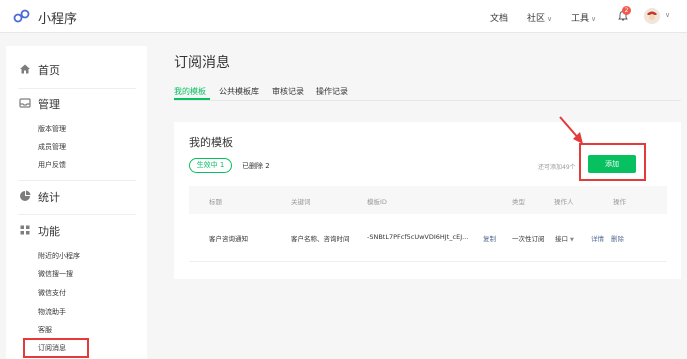 This screenshot has width=687, height=359. Describe the element at coordinates (612, 162) in the screenshot. I see `highlight-box-add` at that location.